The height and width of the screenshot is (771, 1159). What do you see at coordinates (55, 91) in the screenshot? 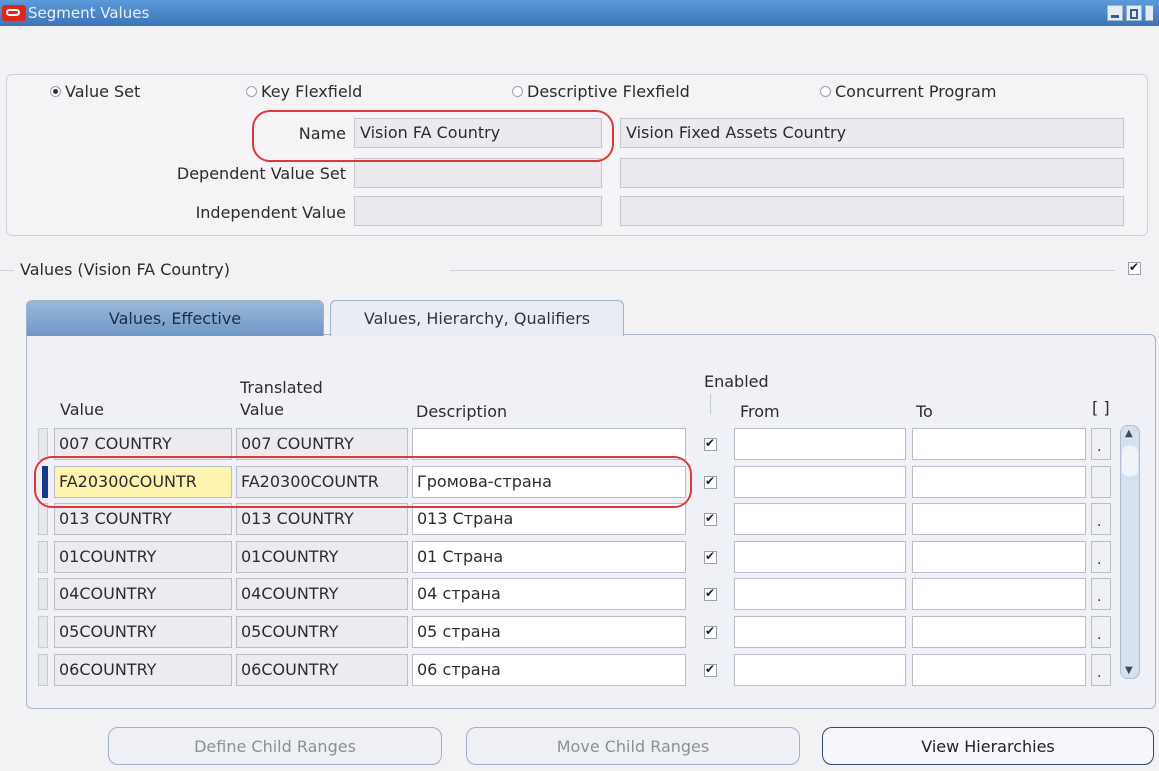
I see `radio-selected-icon` at bounding box center [55, 91].